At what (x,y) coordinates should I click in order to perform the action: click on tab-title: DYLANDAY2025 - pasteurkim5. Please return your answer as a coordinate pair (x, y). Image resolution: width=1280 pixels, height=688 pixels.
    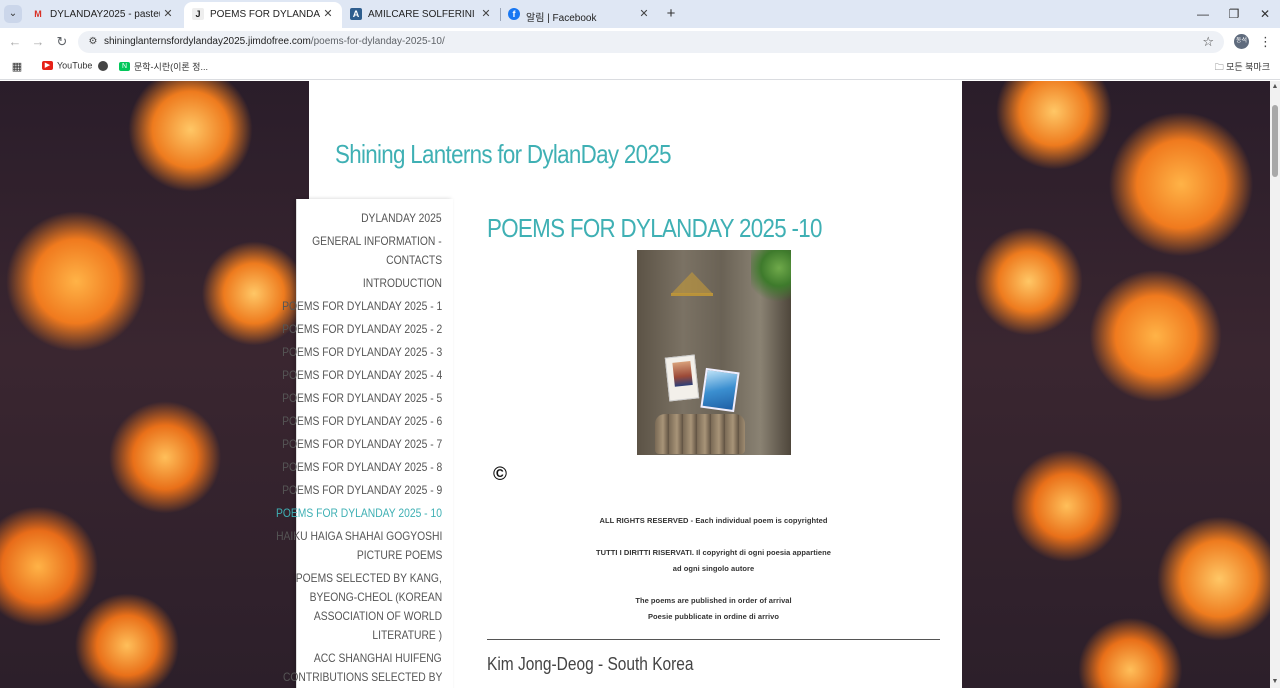
    Looking at the image, I should click on (105, 14).